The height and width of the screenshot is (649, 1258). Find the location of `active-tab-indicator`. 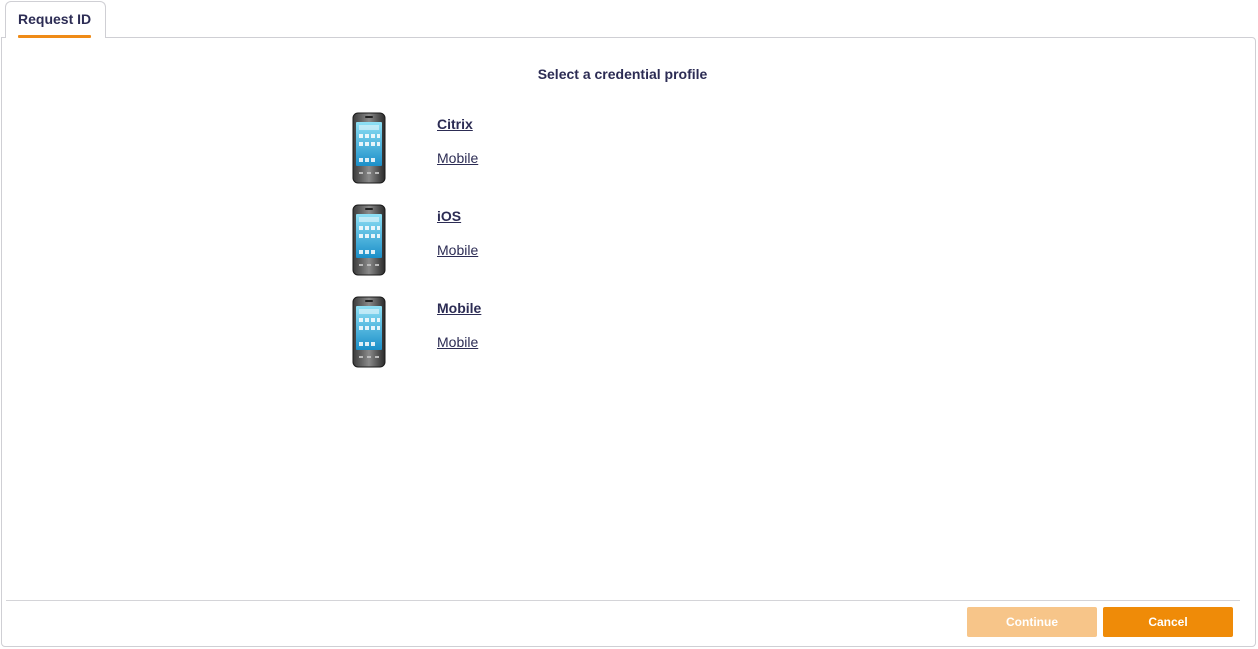

active-tab-indicator is located at coordinates (54, 36).